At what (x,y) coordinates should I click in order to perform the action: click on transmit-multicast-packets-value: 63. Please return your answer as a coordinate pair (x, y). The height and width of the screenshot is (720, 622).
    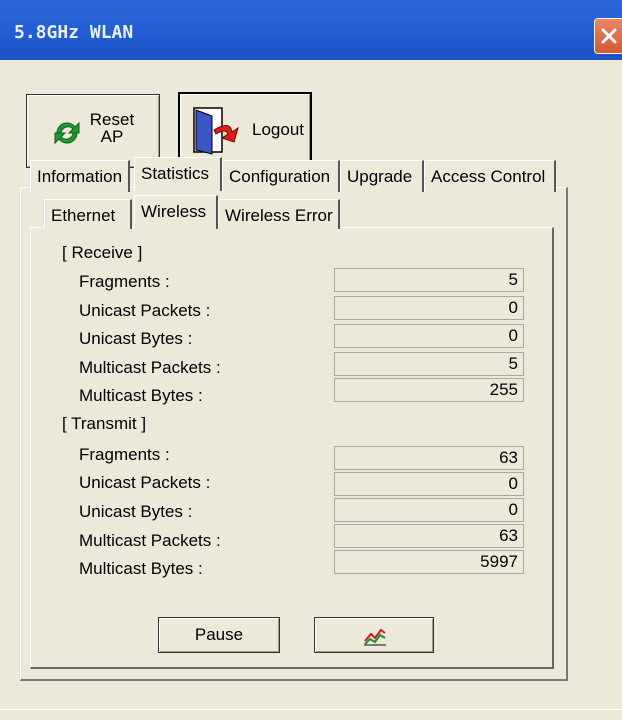
    Looking at the image, I should click on (429, 536).